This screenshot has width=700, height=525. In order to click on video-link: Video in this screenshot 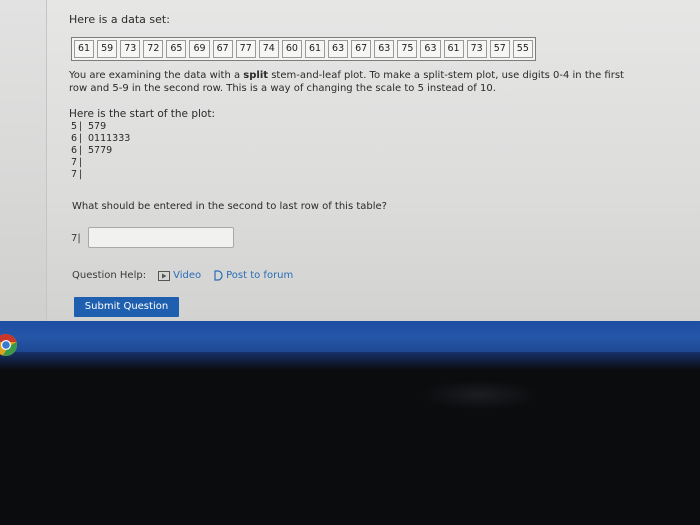, I will do `click(179, 275)`.